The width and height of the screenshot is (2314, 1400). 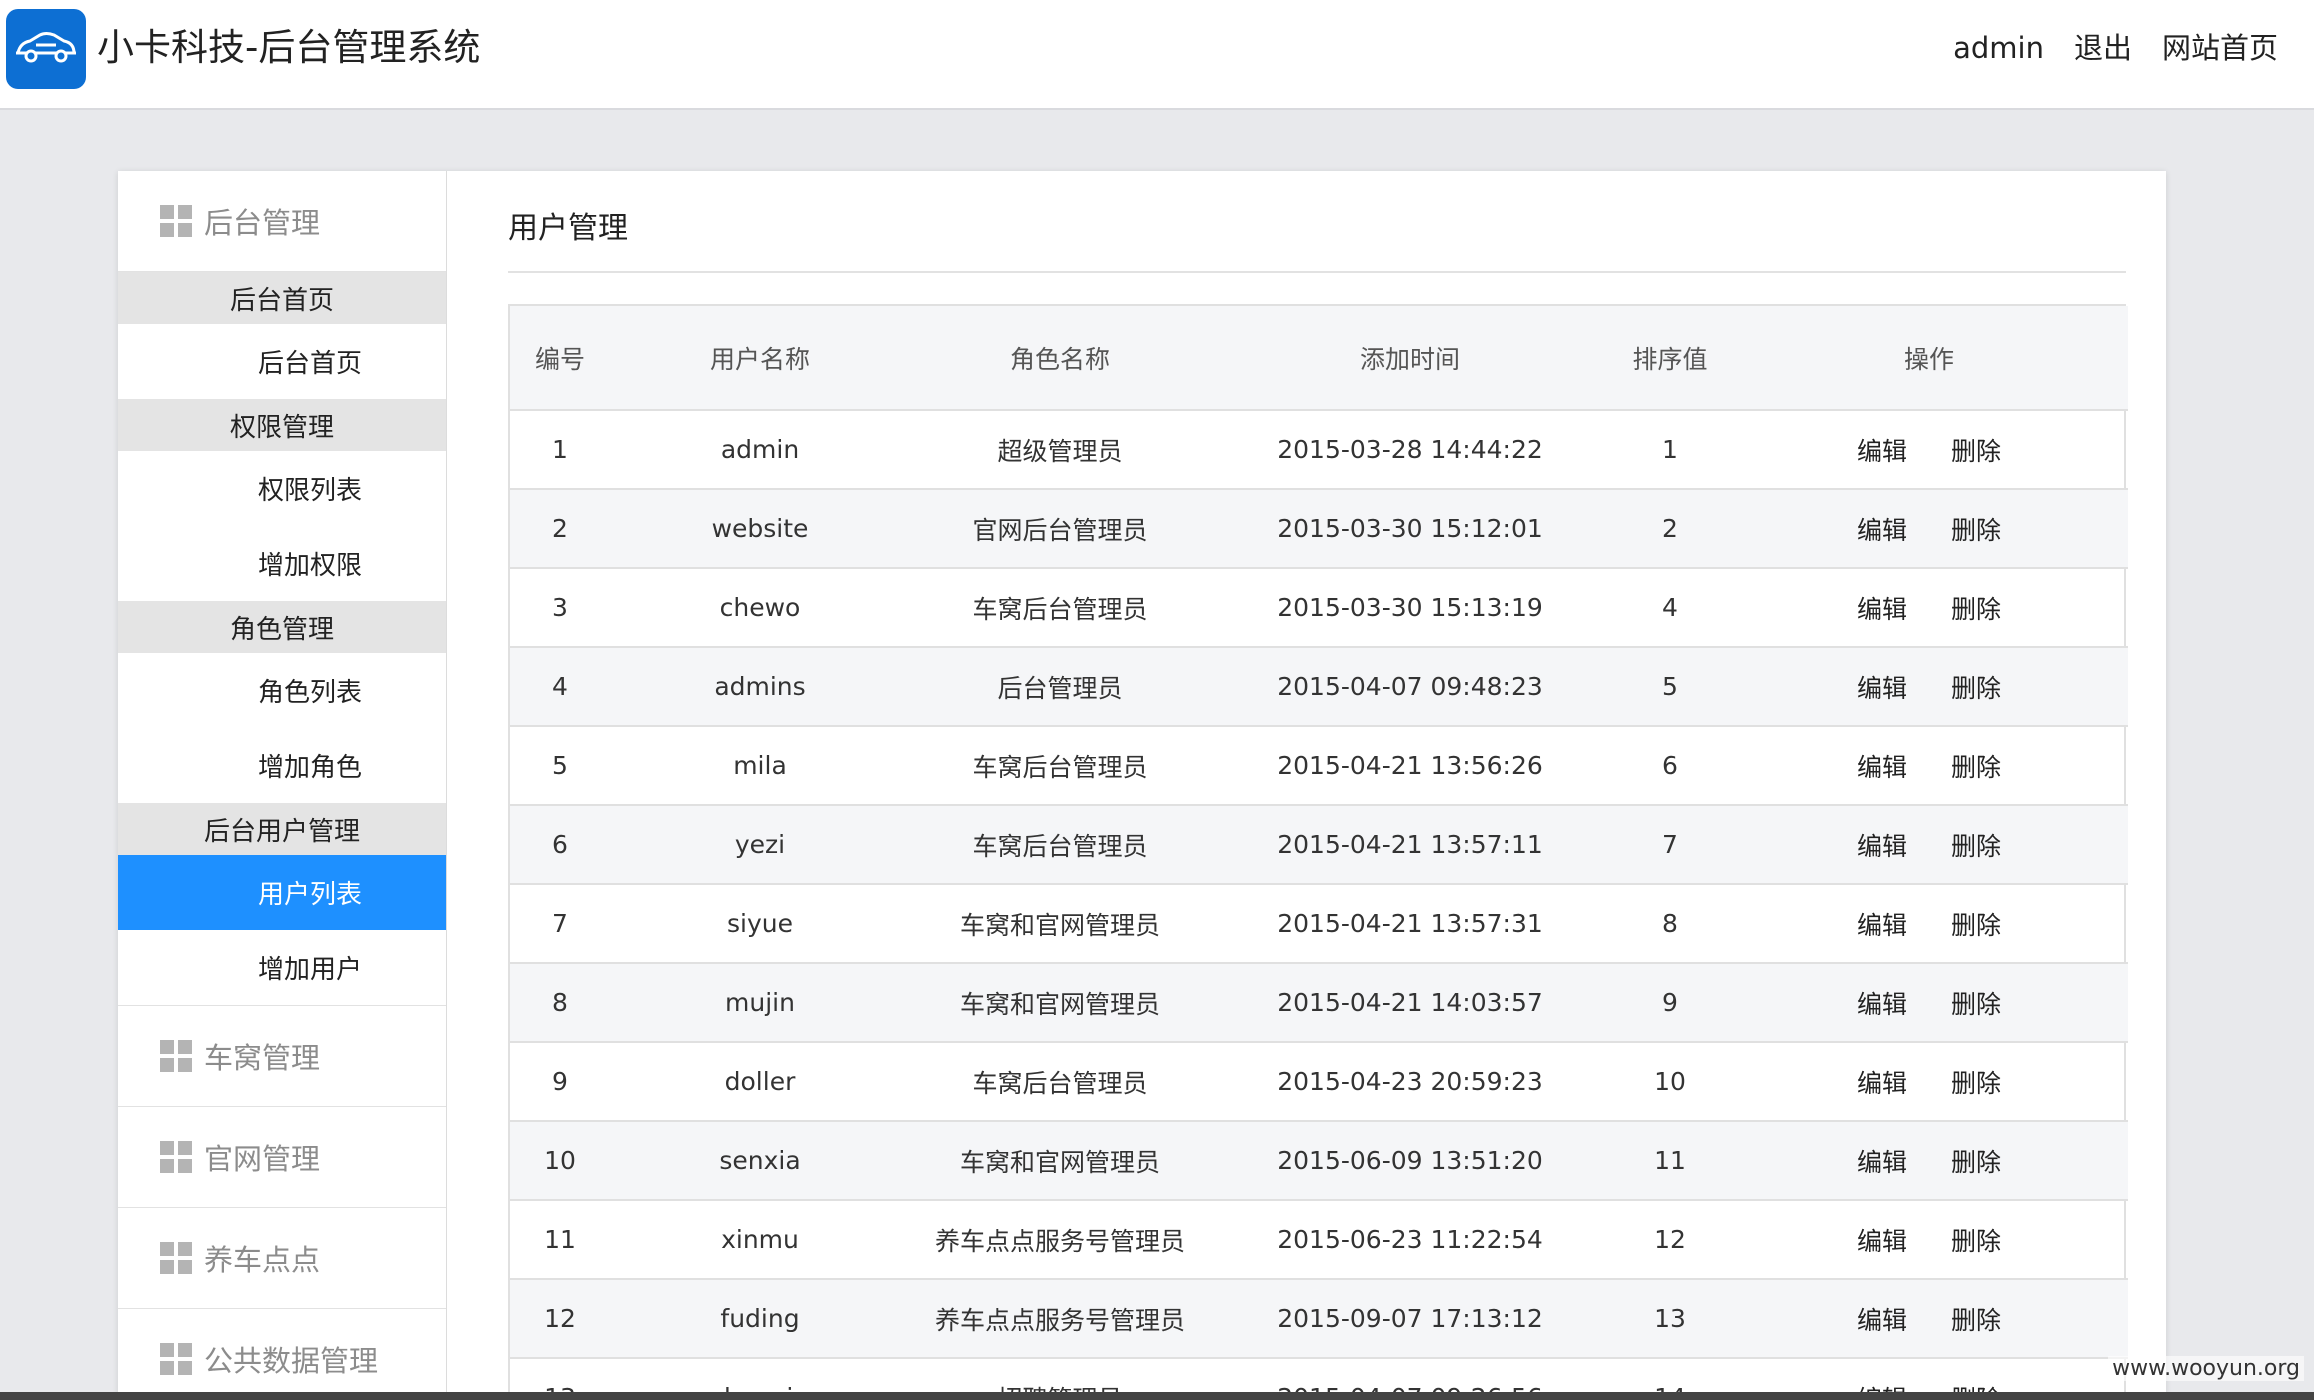 I want to click on sidebar-item-add-user: 增加用户, so click(x=282, y=967).